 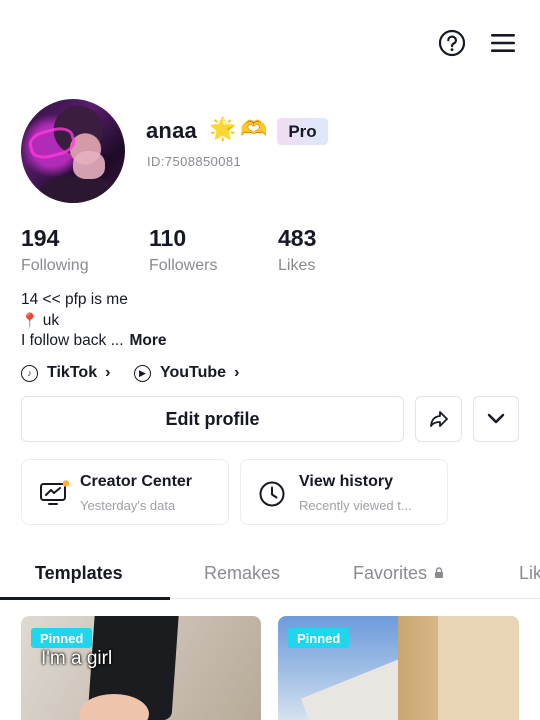 I want to click on tab-remakes: Remakes, so click(x=242, y=573).